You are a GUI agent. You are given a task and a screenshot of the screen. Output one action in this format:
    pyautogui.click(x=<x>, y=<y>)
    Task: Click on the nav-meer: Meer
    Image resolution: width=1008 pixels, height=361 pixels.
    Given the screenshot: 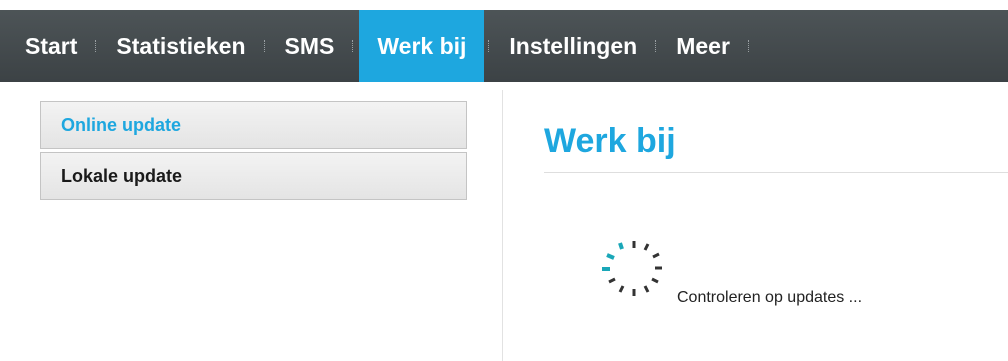 What is the action you would take?
    pyautogui.click(x=703, y=46)
    